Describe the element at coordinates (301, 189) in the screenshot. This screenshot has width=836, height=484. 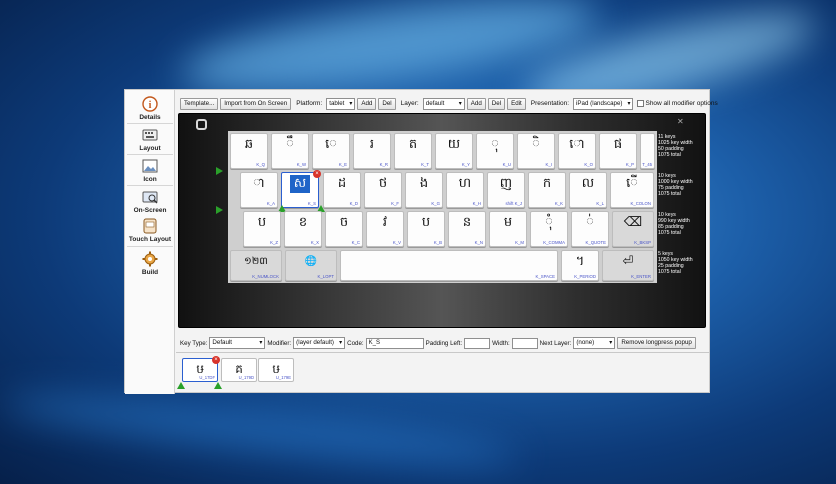
I see `key-s-selected: ស K_S ×` at that location.